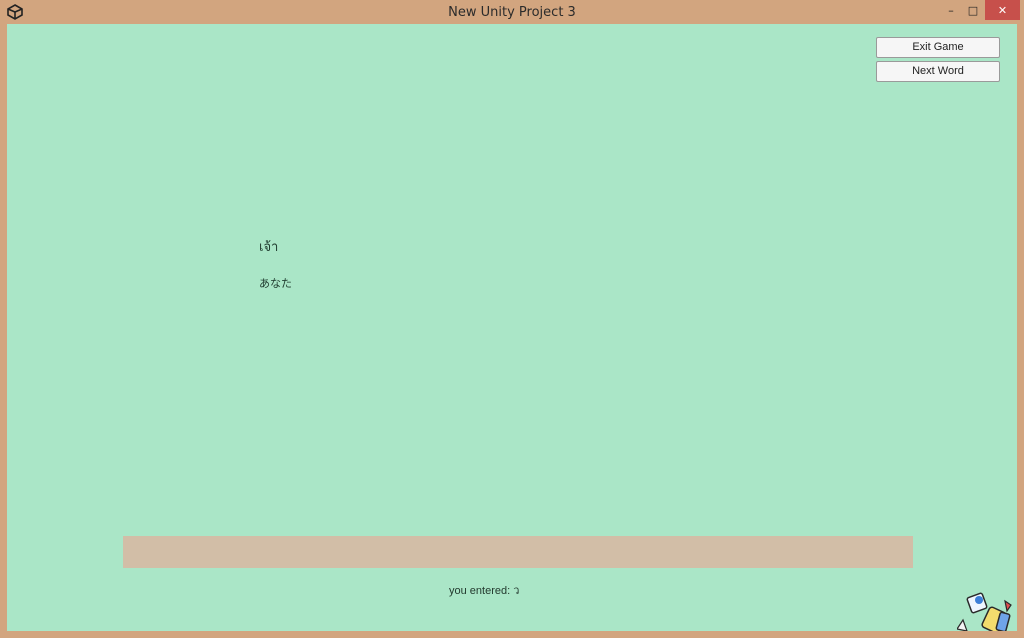 Image resolution: width=1024 pixels, height=638 pixels. Describe the element at coordinates (938, 71) in the screenshot. I see `next-word-button: Next Word` at that location.